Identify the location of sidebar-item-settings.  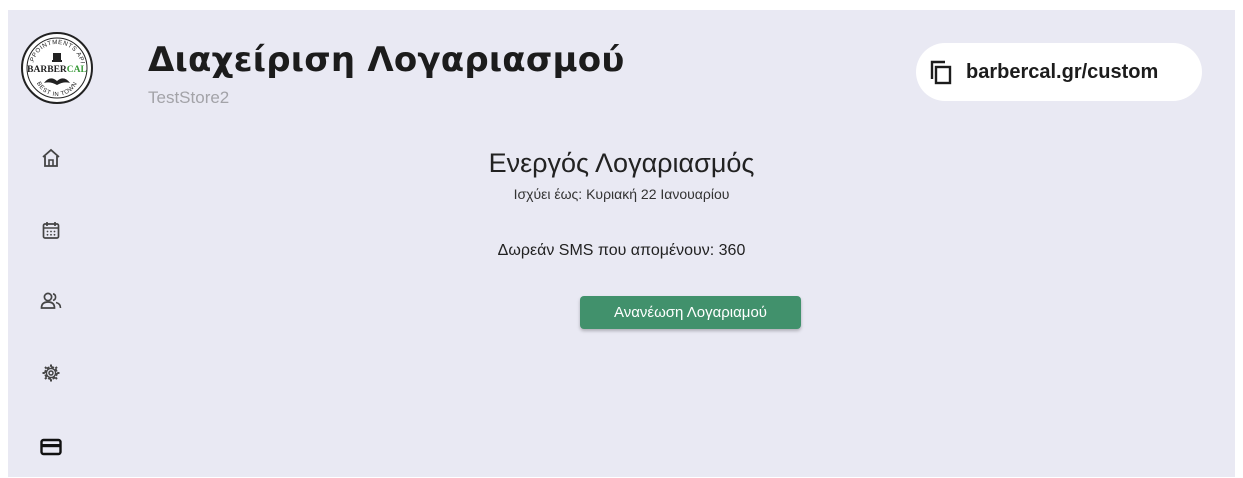
(51, 373).